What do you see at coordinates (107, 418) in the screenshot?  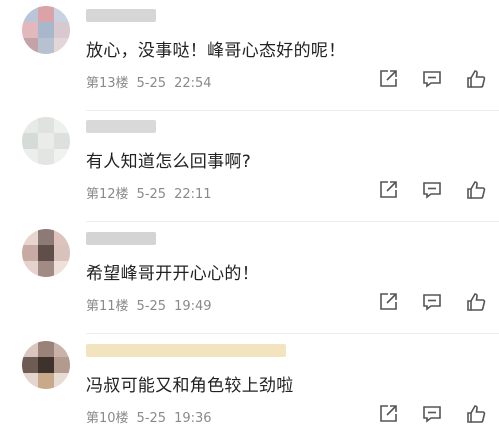 I see `floor-number: 第10楼` at bounding box center [107, 418].